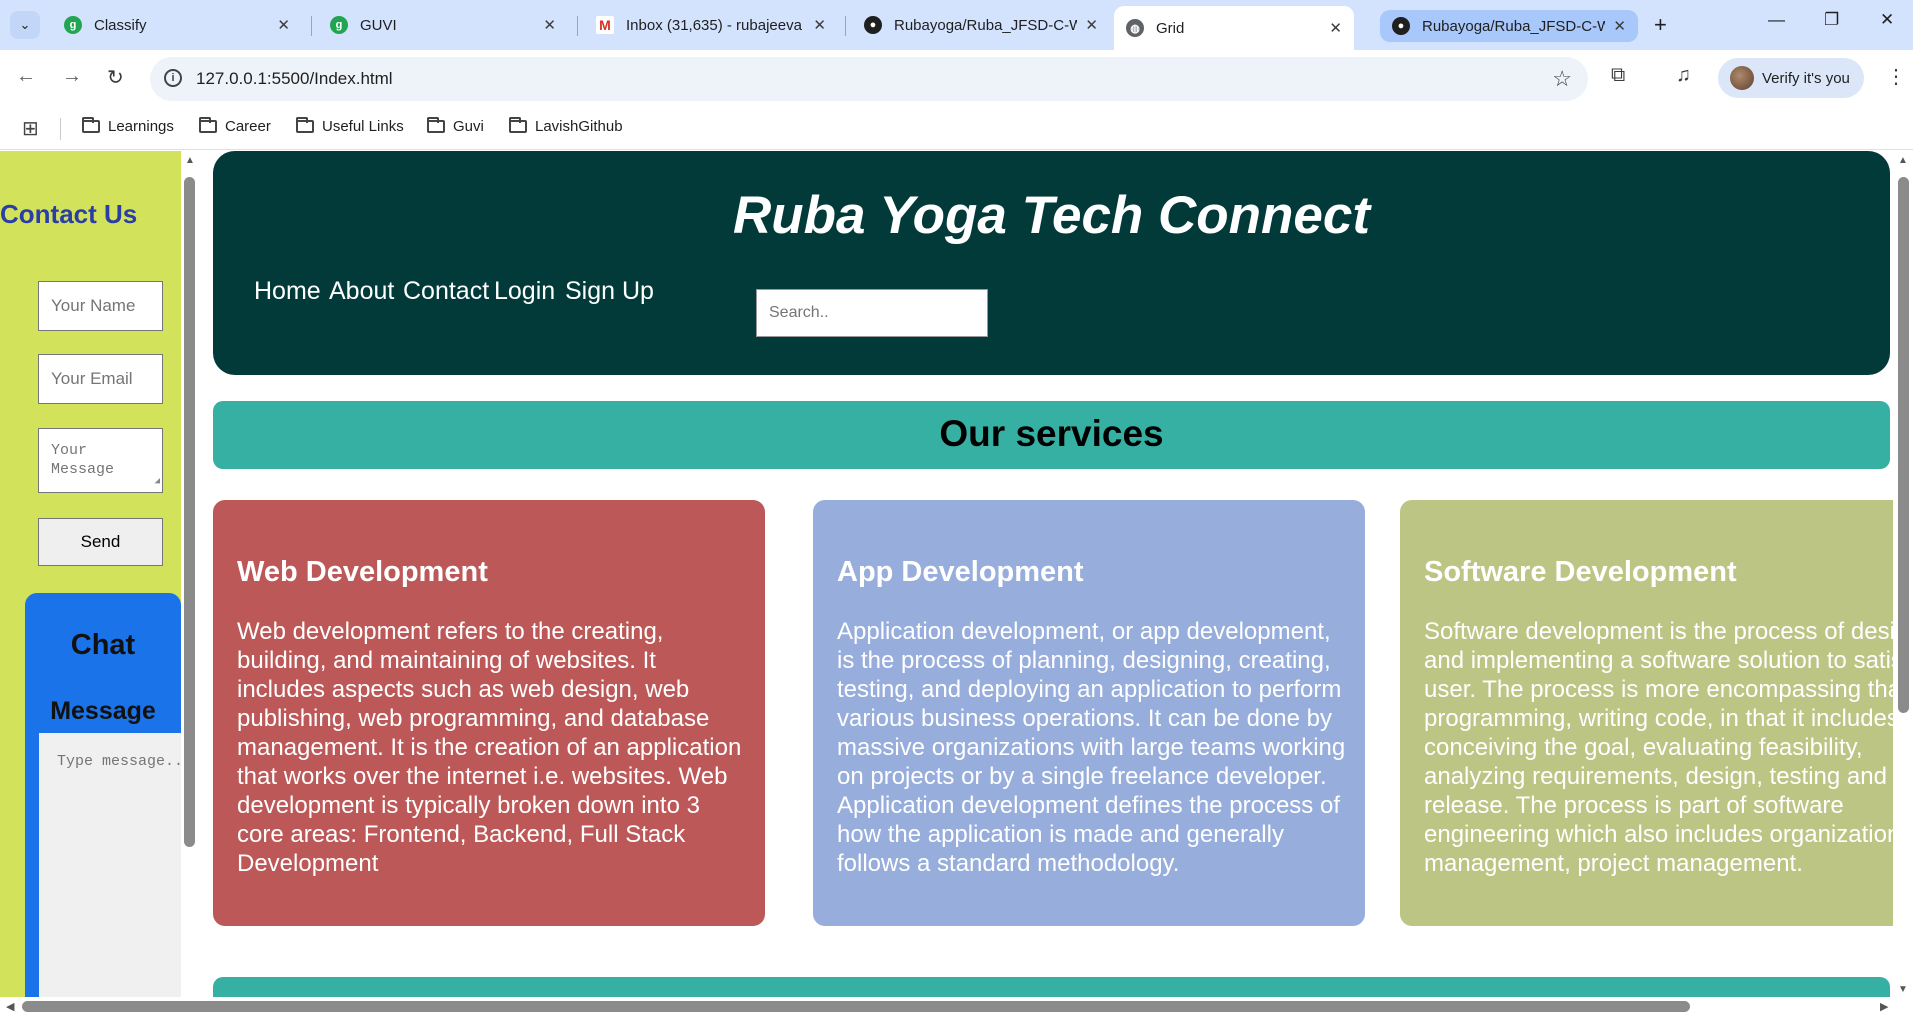 The height and width of the screenshot is (1017, 1913). I want to click on chat-box: Chat Message Type message.., so click(103, 805).